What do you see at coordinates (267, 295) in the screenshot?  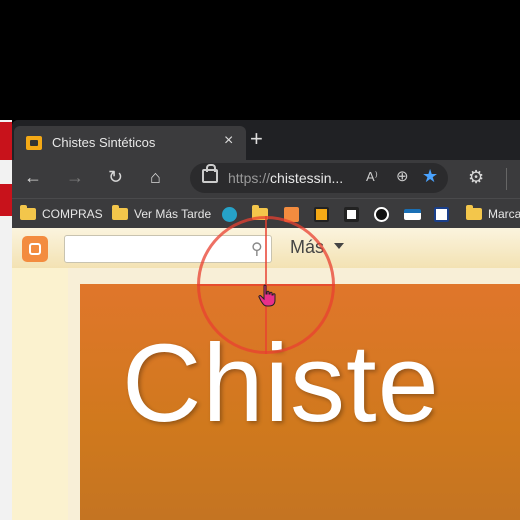 I see `hand-cursor-icon` at bounding box center [267, 295].